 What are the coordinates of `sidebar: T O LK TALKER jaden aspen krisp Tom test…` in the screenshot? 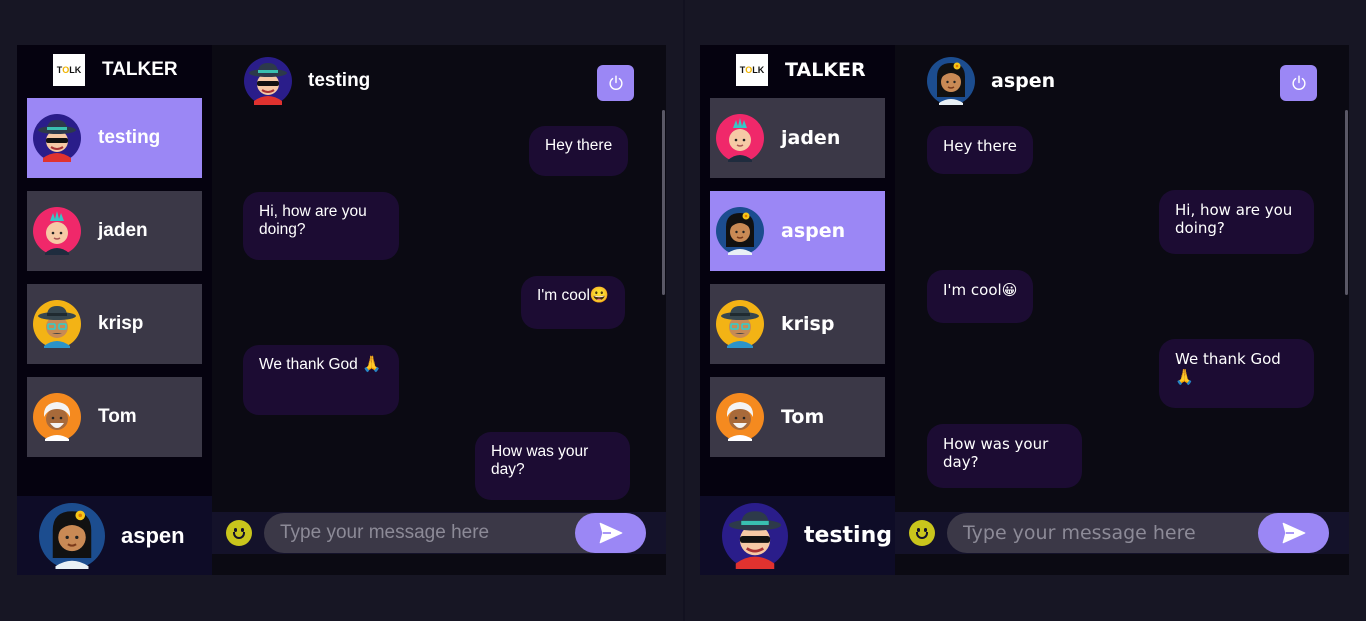 It's located at (797, 310).